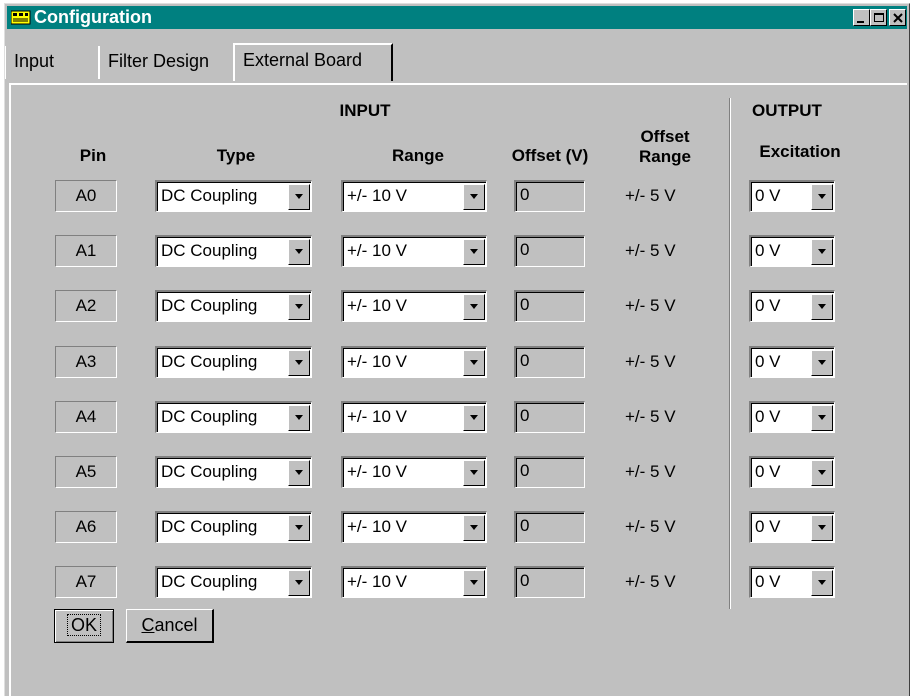 Image resolution: width=917 pixels, height=697 pixels. Describe the element at coordinates (457, 17) in the screenshot. I see `title-bar: Configuration` at that location.